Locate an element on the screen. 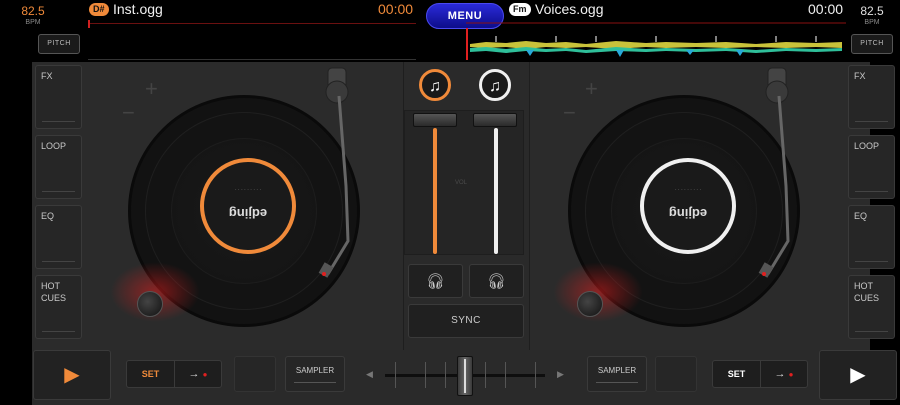 The width and height of the screenshot is (900, 405). left-label-brand: edjing is located at coordinates (248, 213).